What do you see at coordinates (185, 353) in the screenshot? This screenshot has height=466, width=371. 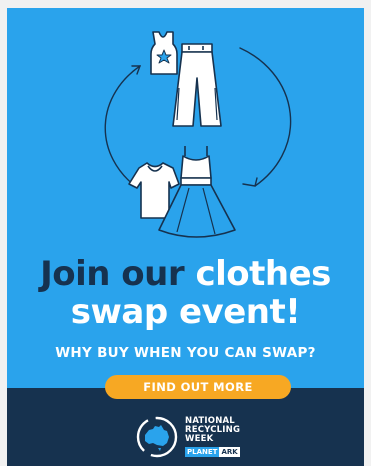 I see `subheadline: WHY BUY WHEN YOU CAN SWAP?` at bounding box center [185, 353].